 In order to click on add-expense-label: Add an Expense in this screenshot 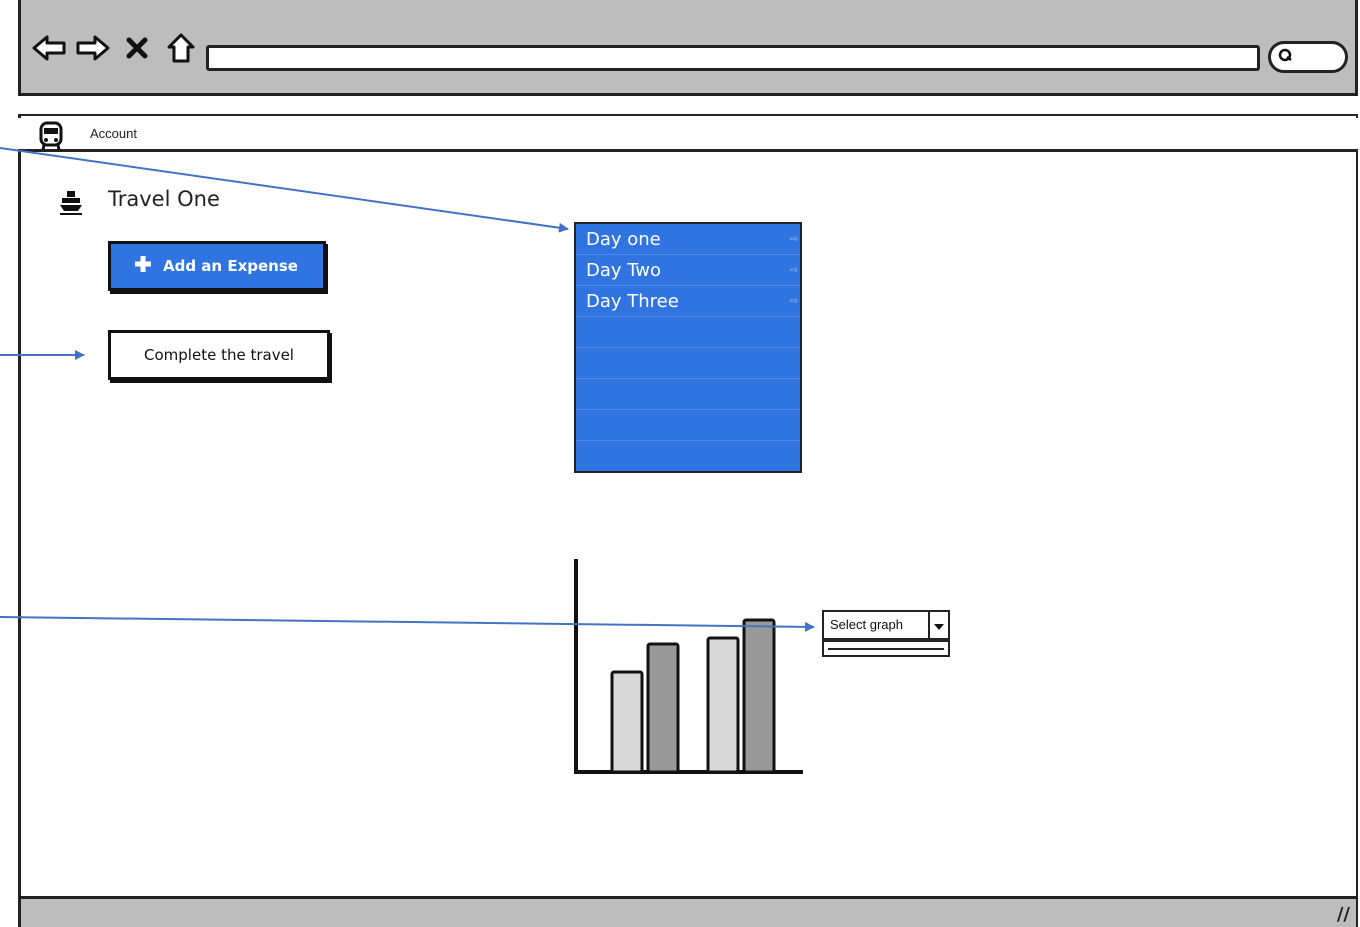, I will do `click(230, 266)`.